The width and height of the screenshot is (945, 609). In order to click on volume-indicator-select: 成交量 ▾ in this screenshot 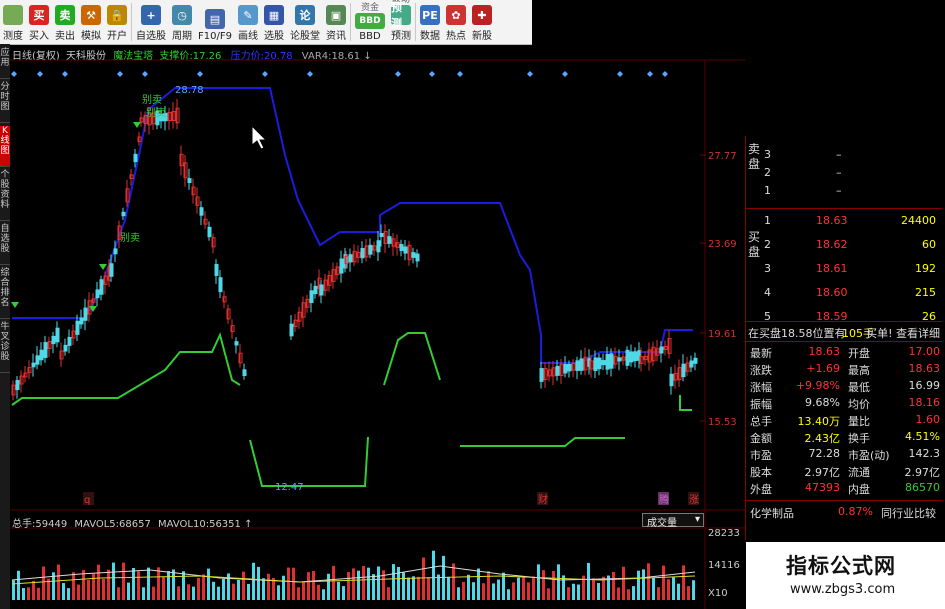, I will do `click(673, 521)`.